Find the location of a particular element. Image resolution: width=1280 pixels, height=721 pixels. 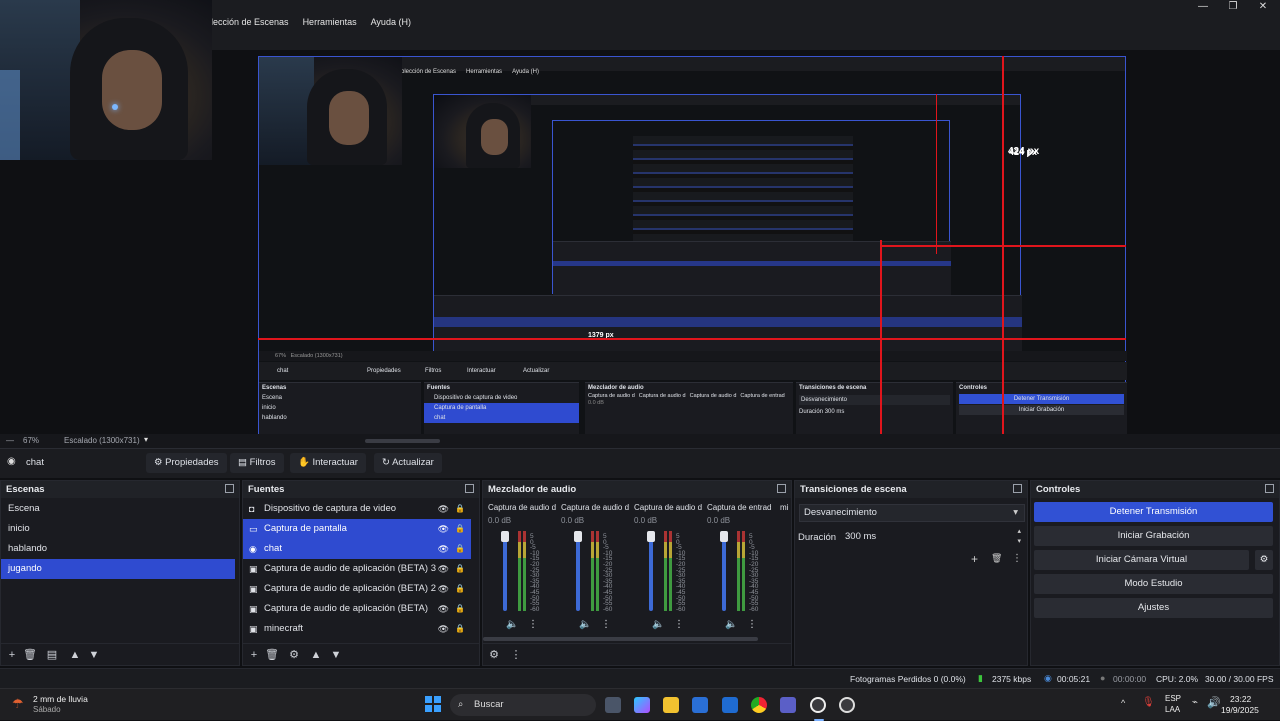

taskbar-search: ⌕ Buscar is located at coordinates (523, 705).